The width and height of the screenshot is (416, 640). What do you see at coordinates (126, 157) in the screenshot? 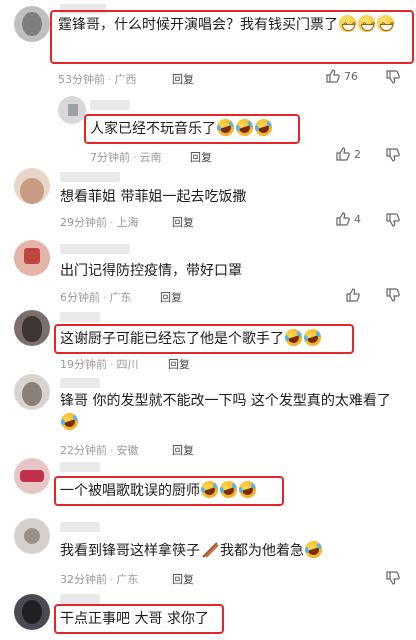
I see `comment-meta: 7分钟前 · 云南` at bounding box center [126, 157].